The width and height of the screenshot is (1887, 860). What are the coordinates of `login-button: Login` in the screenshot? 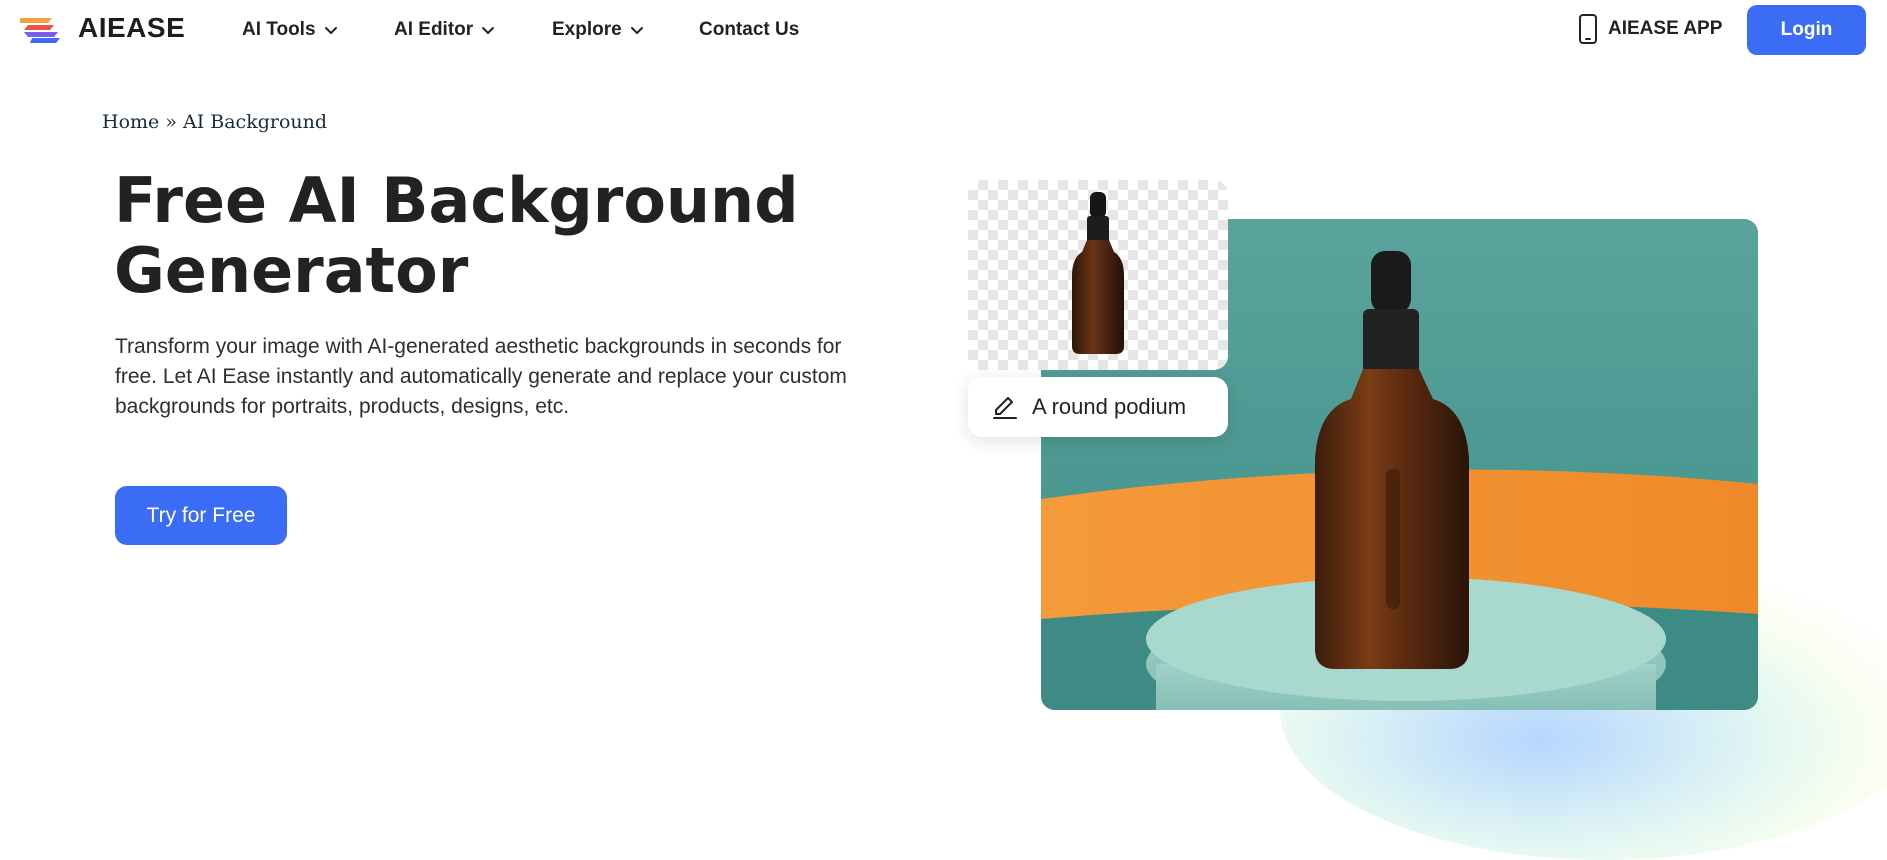 It's located at (1806, 30).